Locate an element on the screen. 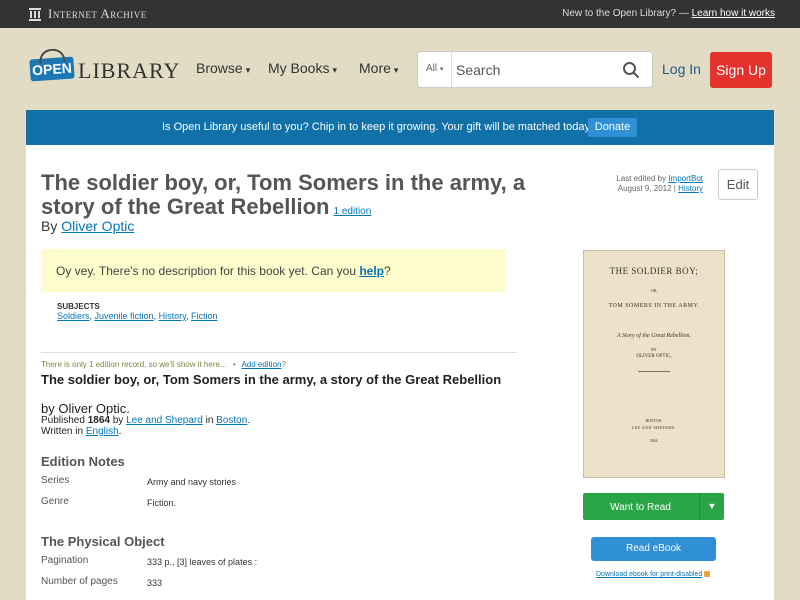 The height and width of the screenshot is (600, 800). subject-link: Juvenile fiction is located at coordinates (124, 316).